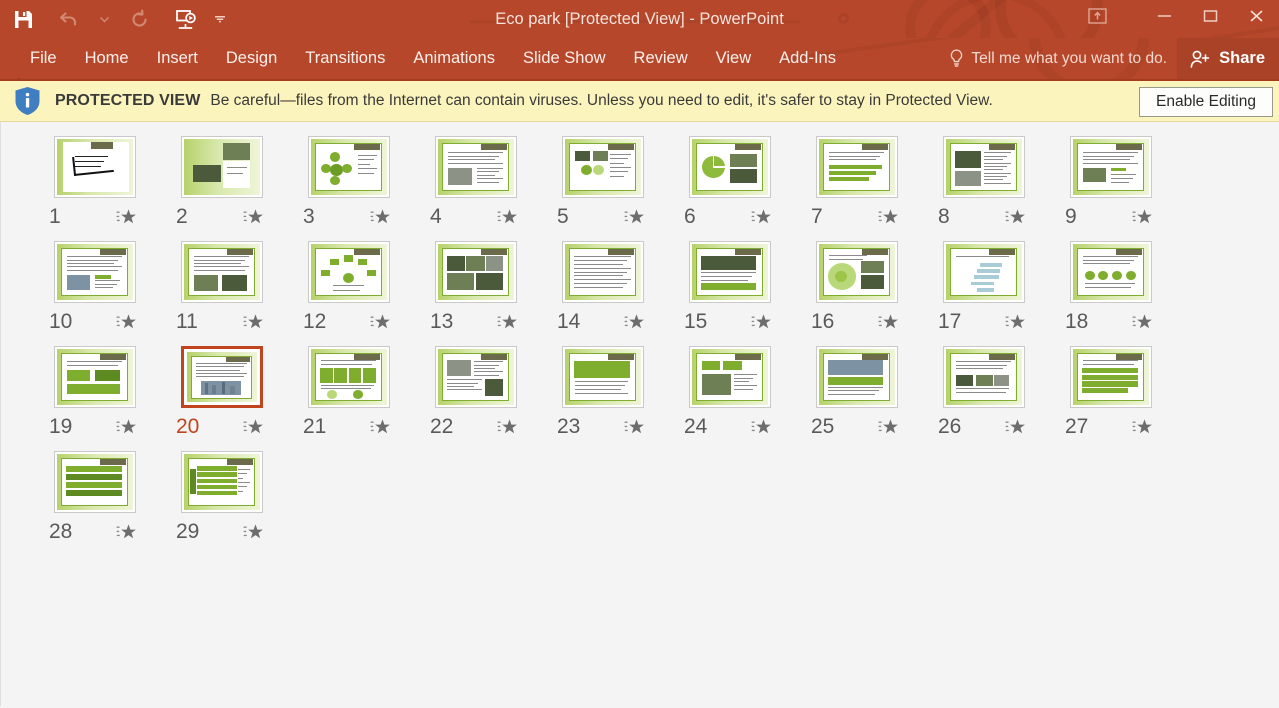  Describe the element at coordinates (1228, 58) in the screenshot. I see `share-button: Share` at that location.